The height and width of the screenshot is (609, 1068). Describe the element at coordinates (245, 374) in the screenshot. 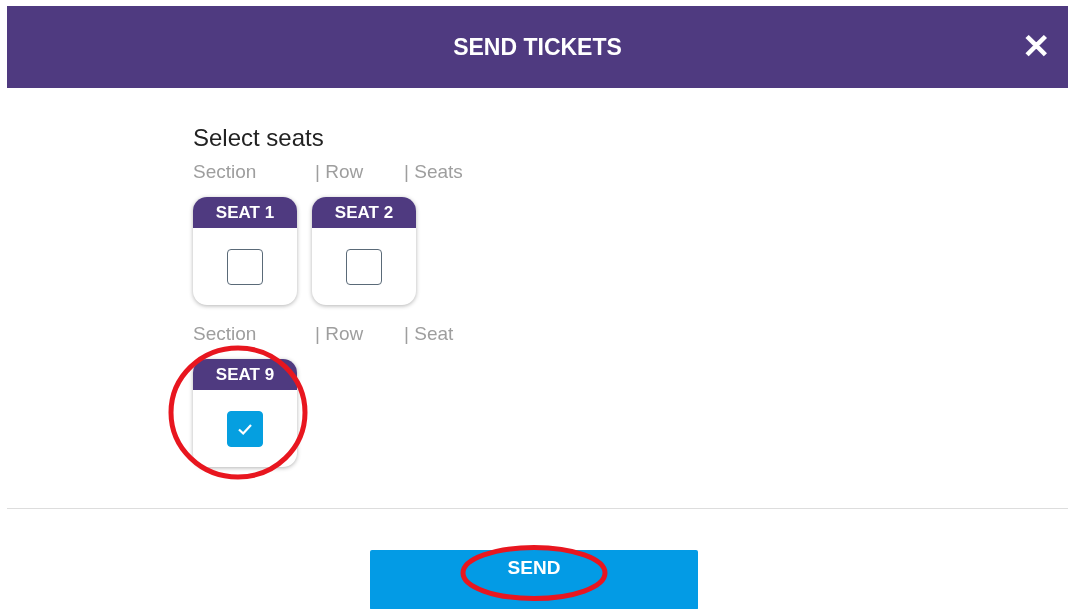

I see `seat-label: SEAT 9` at that location.